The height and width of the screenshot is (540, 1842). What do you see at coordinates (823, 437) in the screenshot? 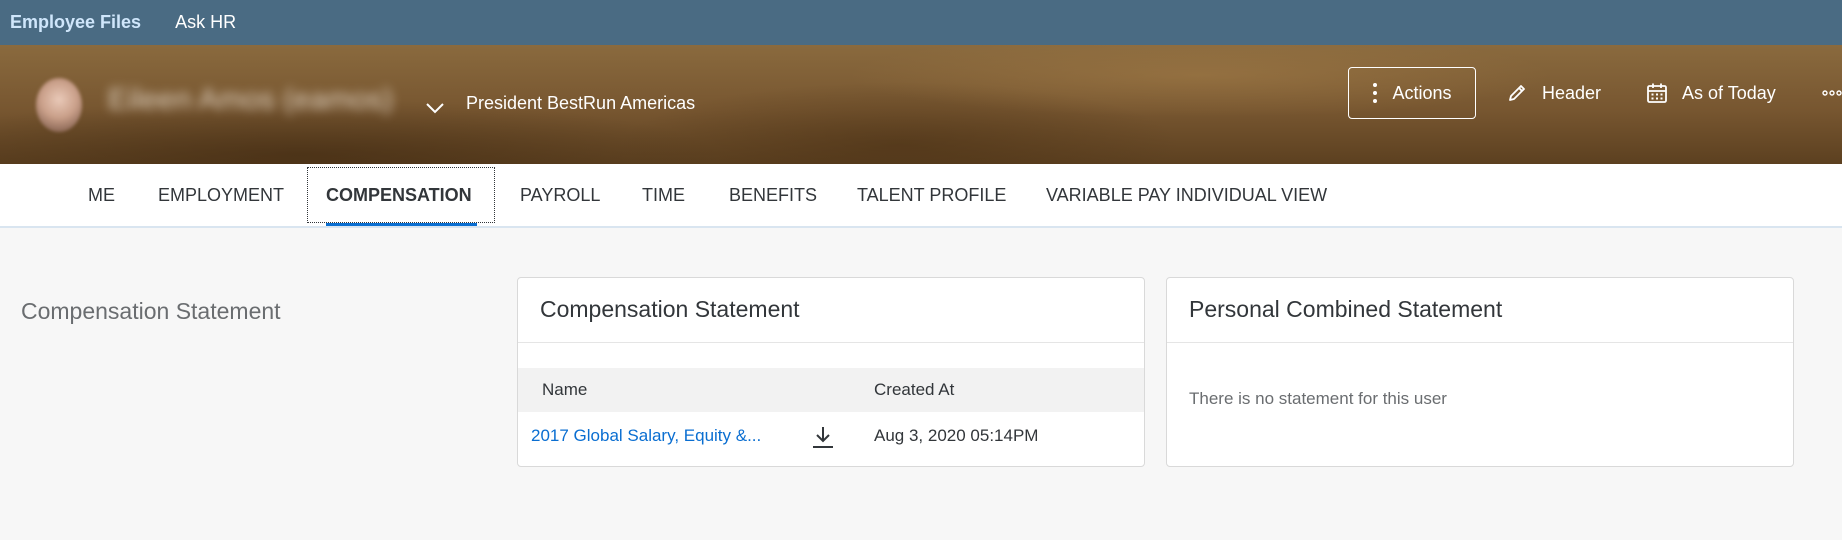
I see `download-icon` at bounding box center [823, 437].